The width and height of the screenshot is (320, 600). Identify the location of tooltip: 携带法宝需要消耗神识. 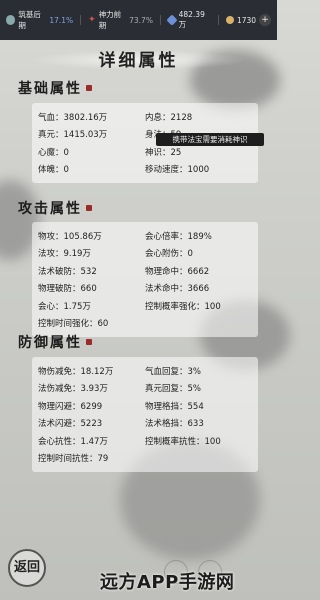
(210, 139).